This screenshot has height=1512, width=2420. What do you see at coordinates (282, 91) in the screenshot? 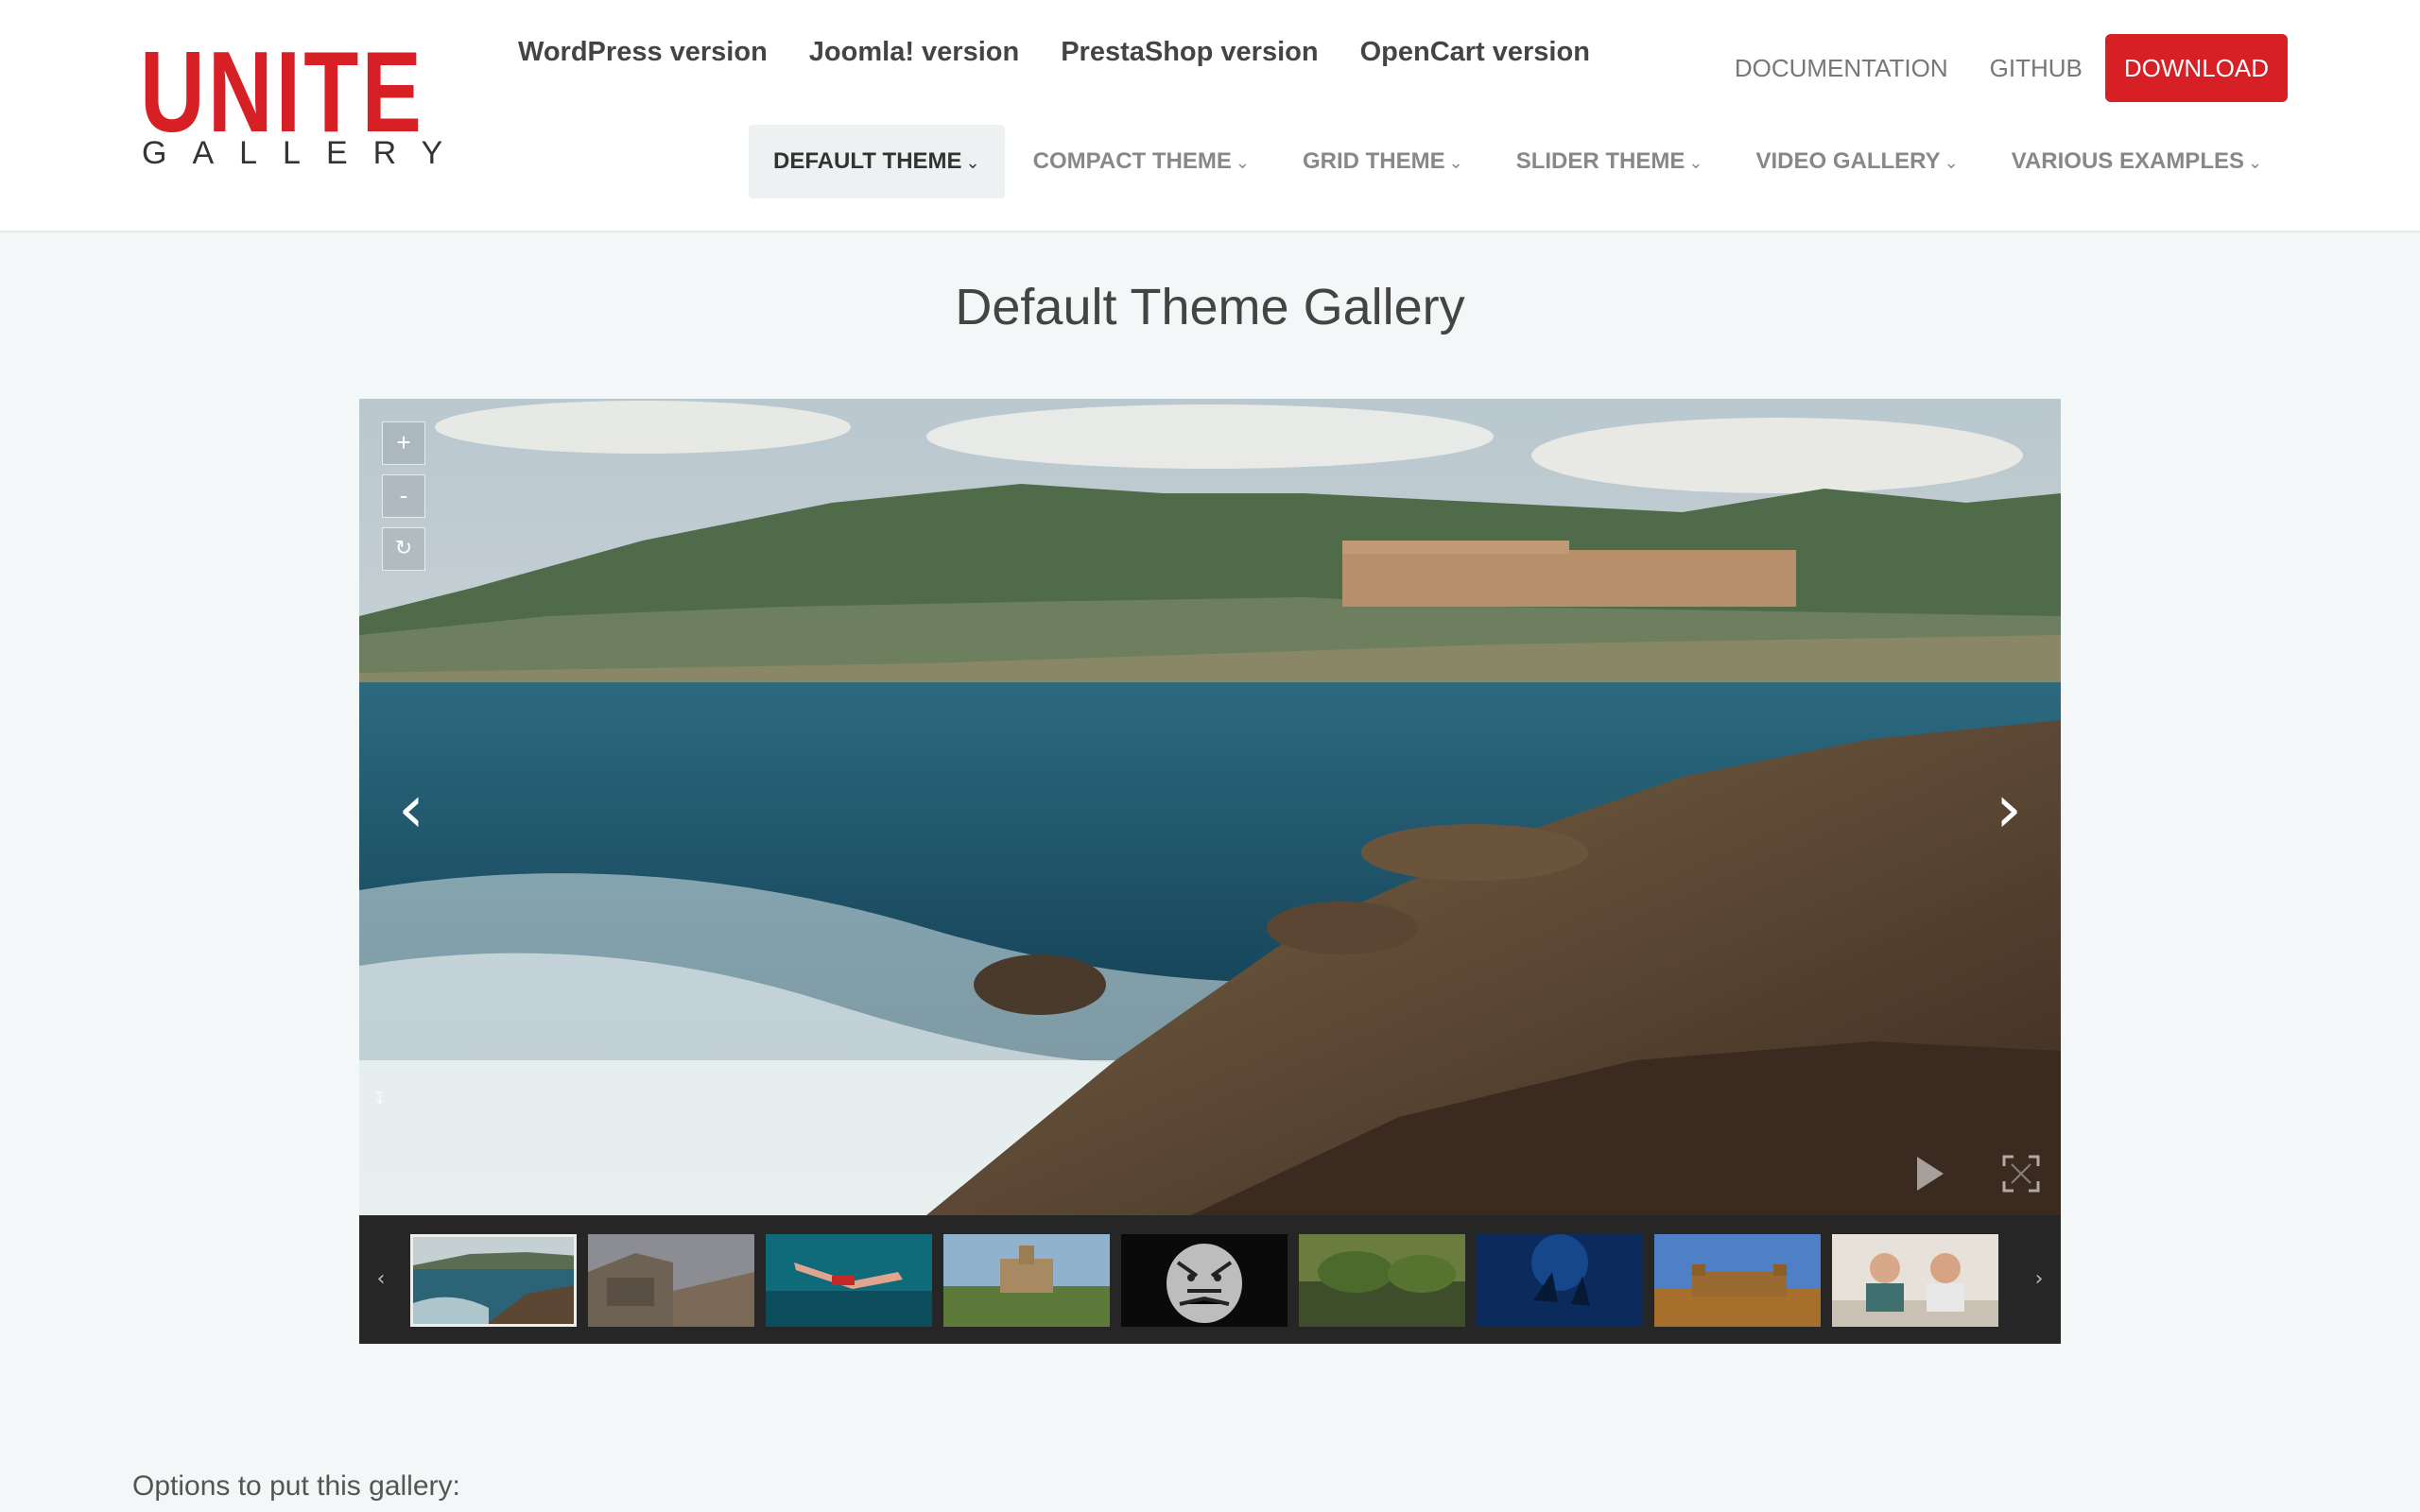
I see `logo-word: UNITE` at bounding box center [282, 91].